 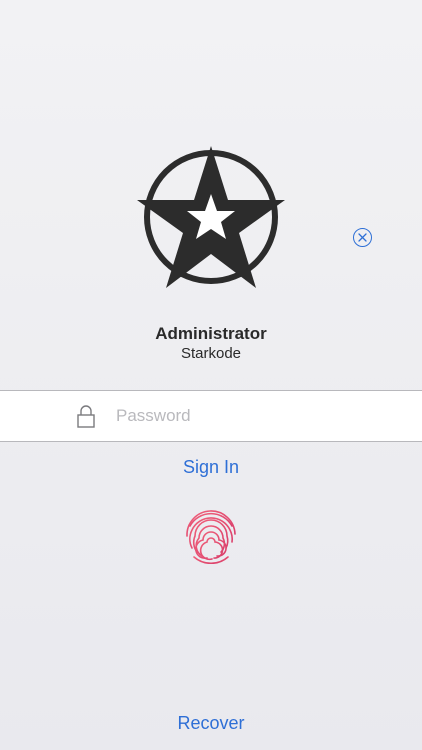 What do you see at coordinates (362, 237) in the screenshot?
I see `close-icon` at bounding box center [362, 237].